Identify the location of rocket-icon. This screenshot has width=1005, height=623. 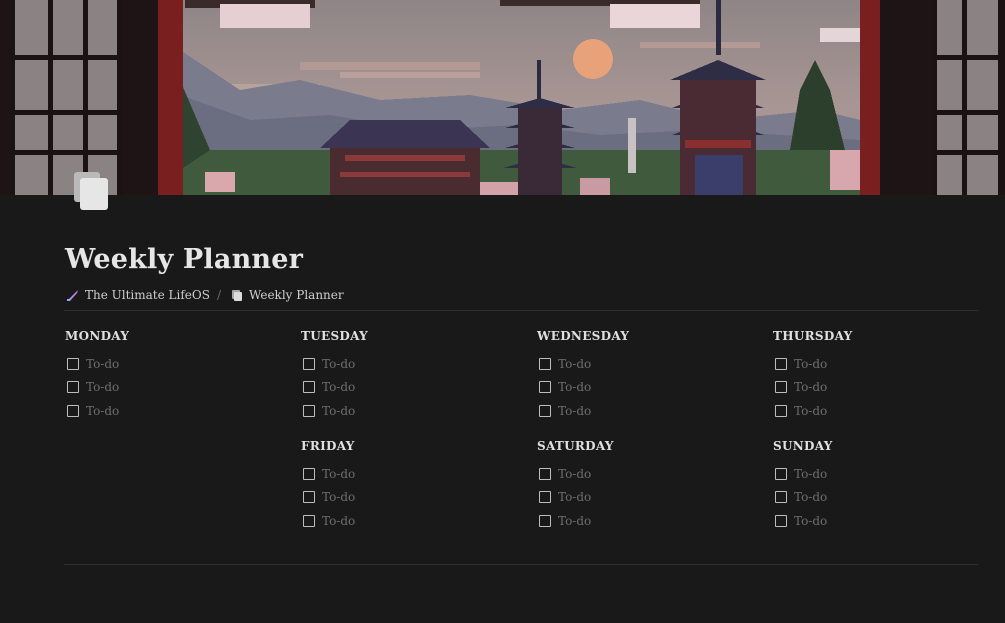
(72, 295).